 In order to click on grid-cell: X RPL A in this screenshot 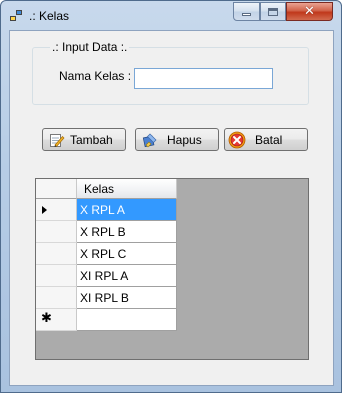, I will do `click(127, 210)`.